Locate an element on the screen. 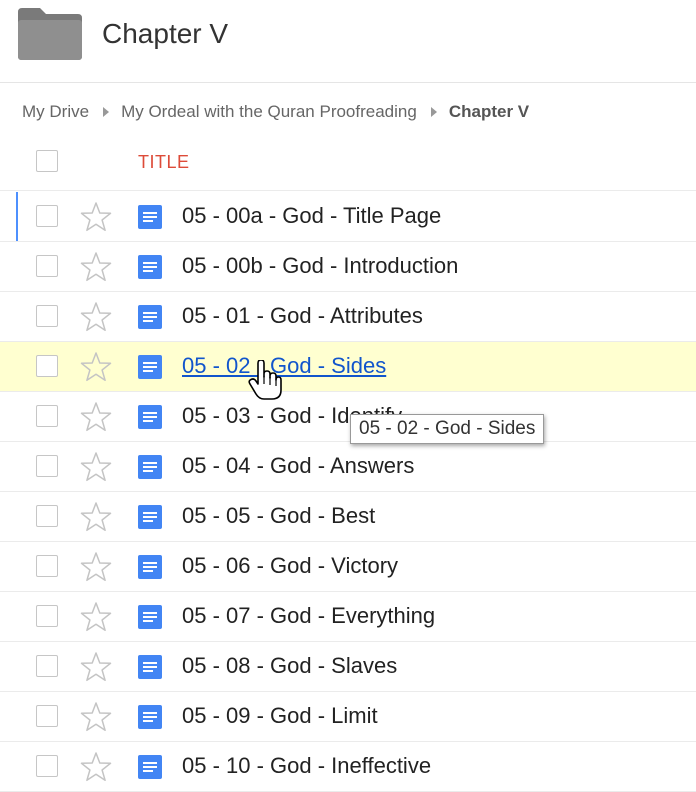  list-header: TITLE is located at coordinates (348, 164).